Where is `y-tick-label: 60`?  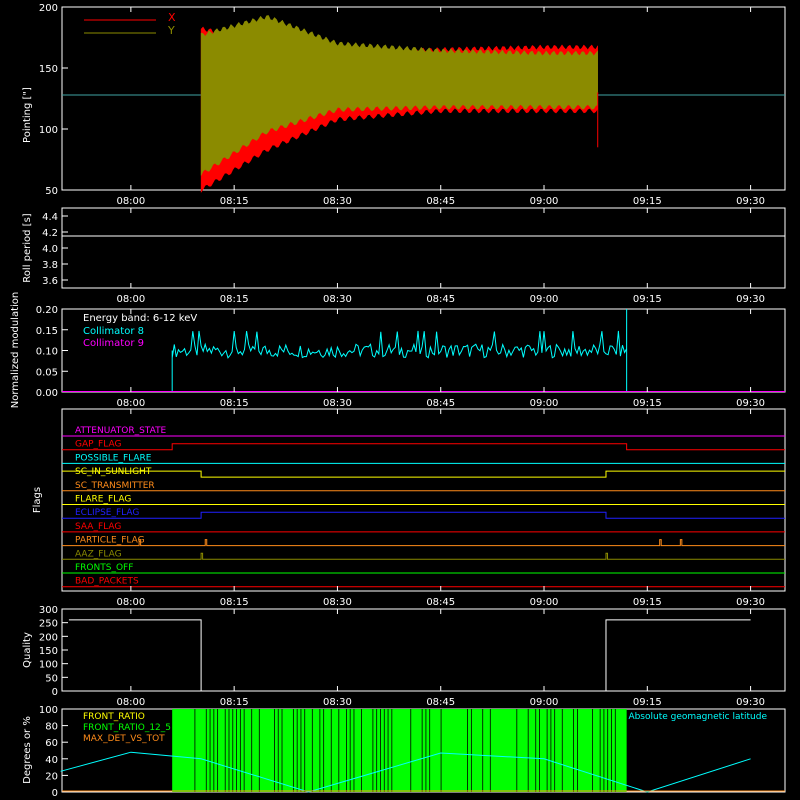
y-tick-label: 60 is located at coordinates (51, 743).